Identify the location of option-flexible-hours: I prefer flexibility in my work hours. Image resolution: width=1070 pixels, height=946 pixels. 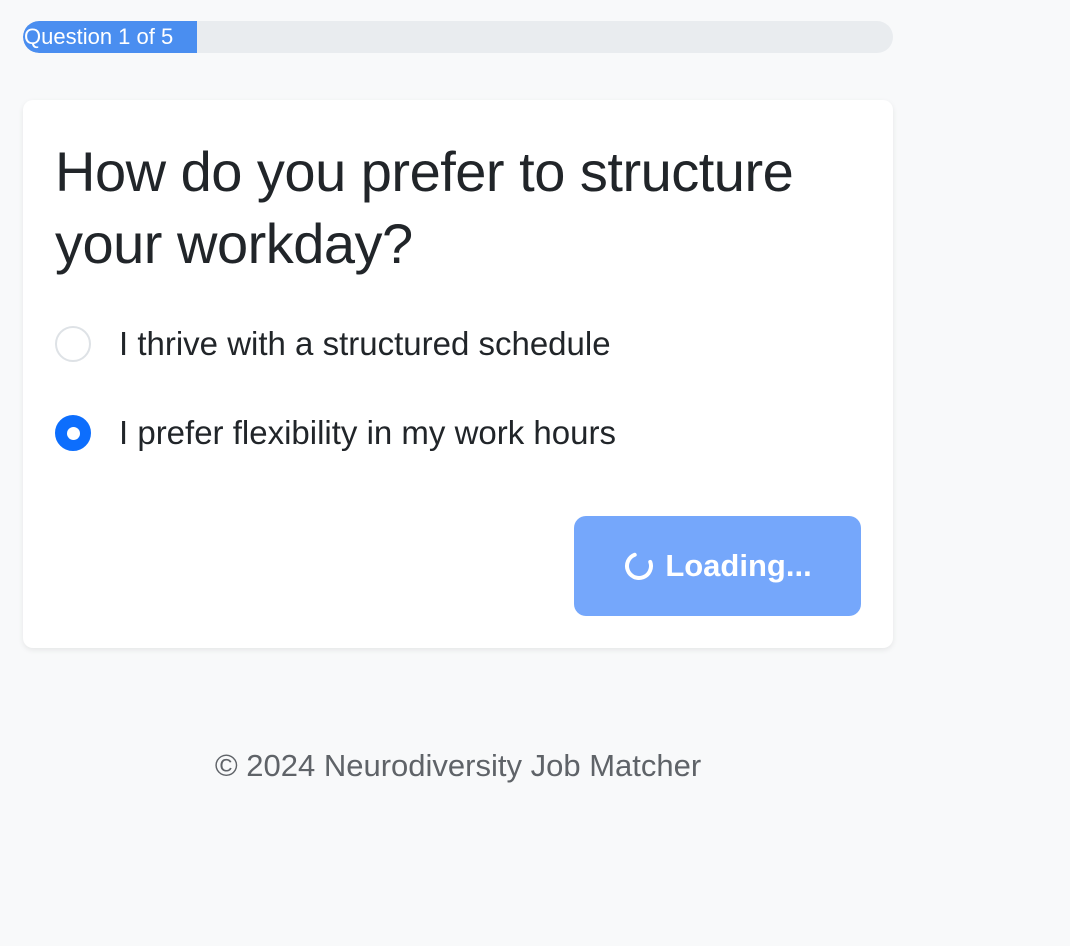
(458, 433).